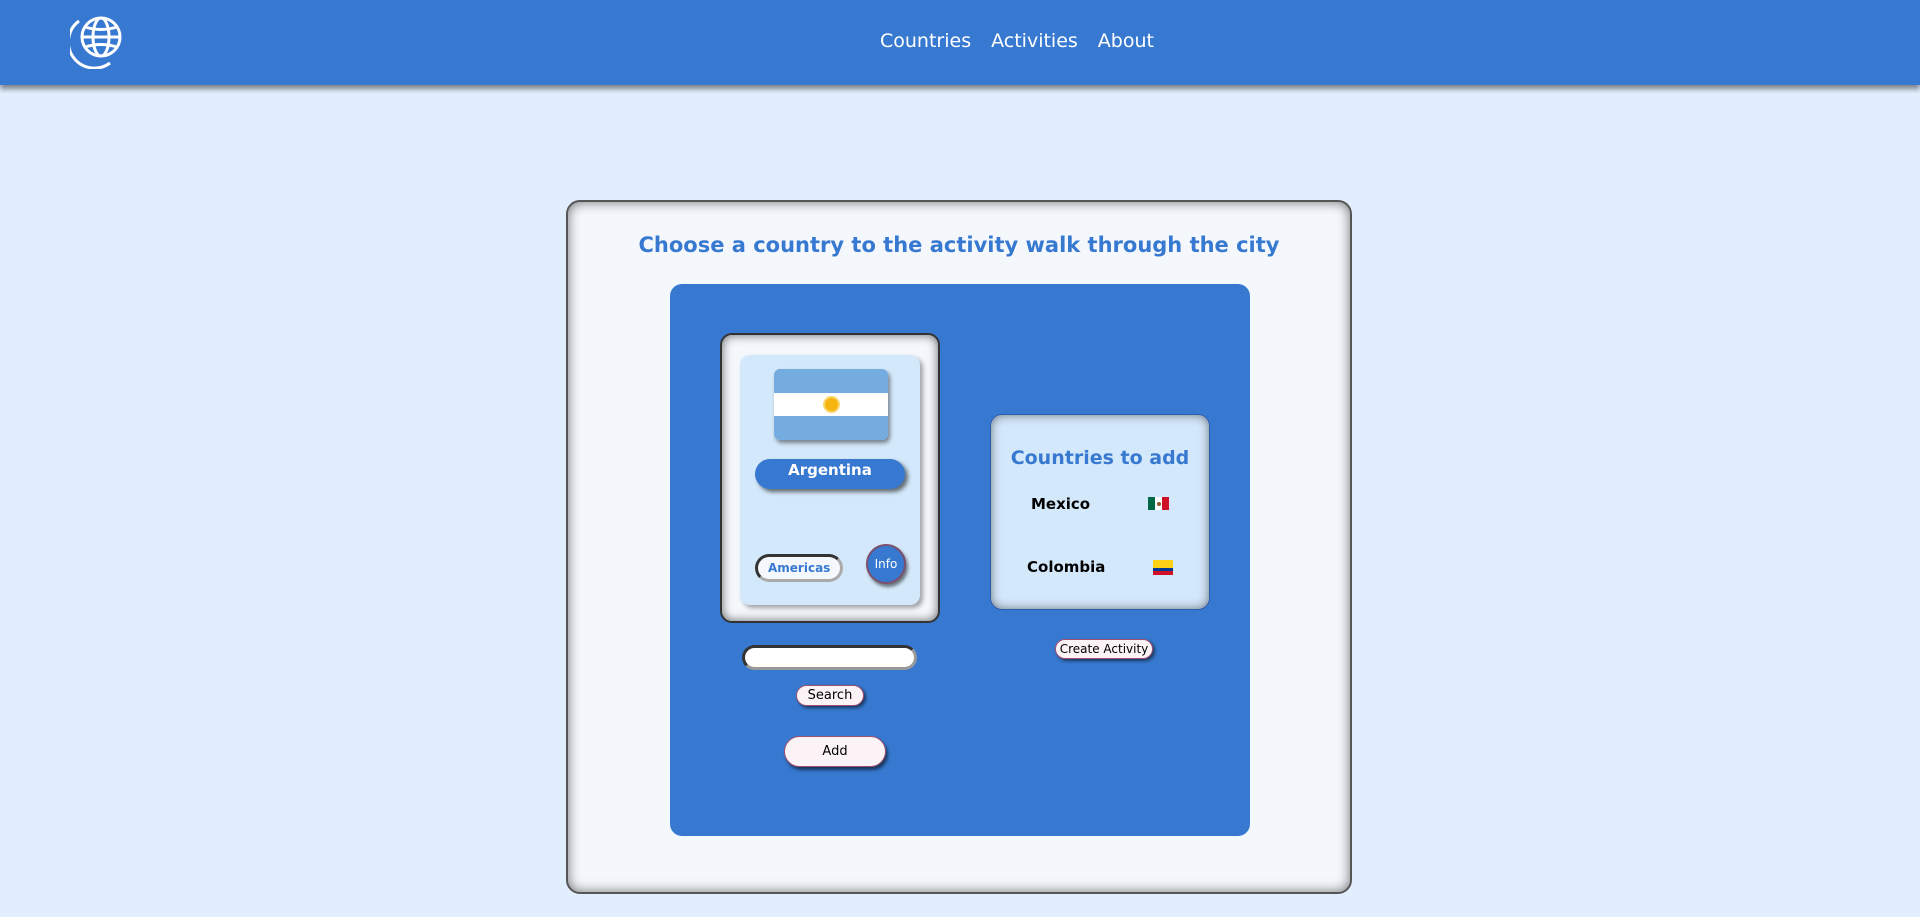 The height and width of the screenshot is (917, 1920). What do you see at coordinates (1100, 512) in the screenshot?
I see `countries-to-add-box` at bounding box center [1100, 512].